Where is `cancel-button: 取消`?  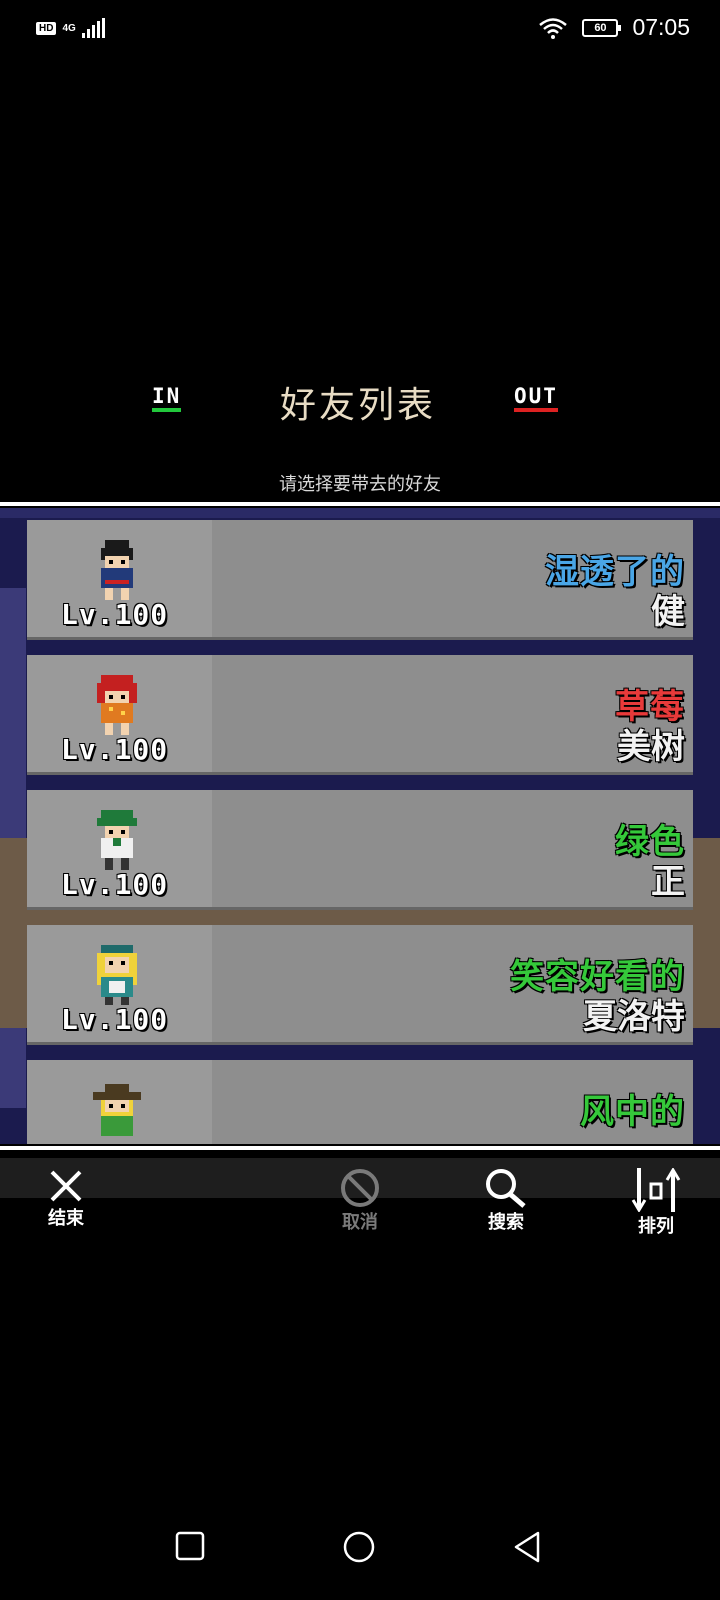 cancel-button: 取消 is located at coordinates (360, 1201).